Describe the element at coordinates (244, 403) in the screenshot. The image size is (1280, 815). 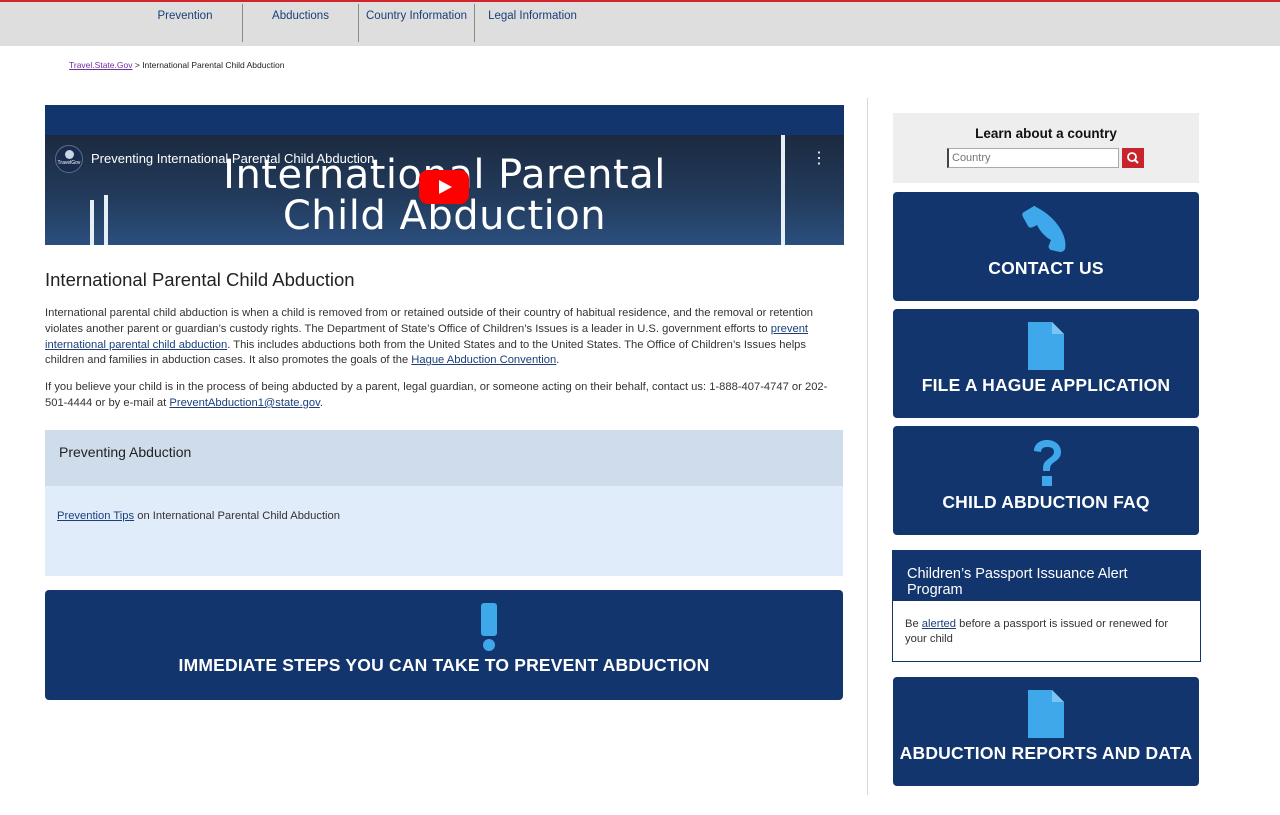
I see `email-link: PreventAbduction1@state.gov` at that location.